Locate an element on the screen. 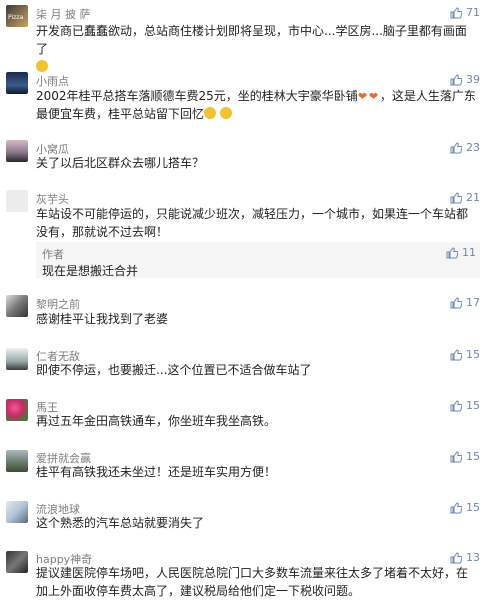 This screenshot has width=500, height=600. comment-text: 即使不停运，也要搬迁...这个位置已不适合做车站了 is located at coordinates (174, 370).